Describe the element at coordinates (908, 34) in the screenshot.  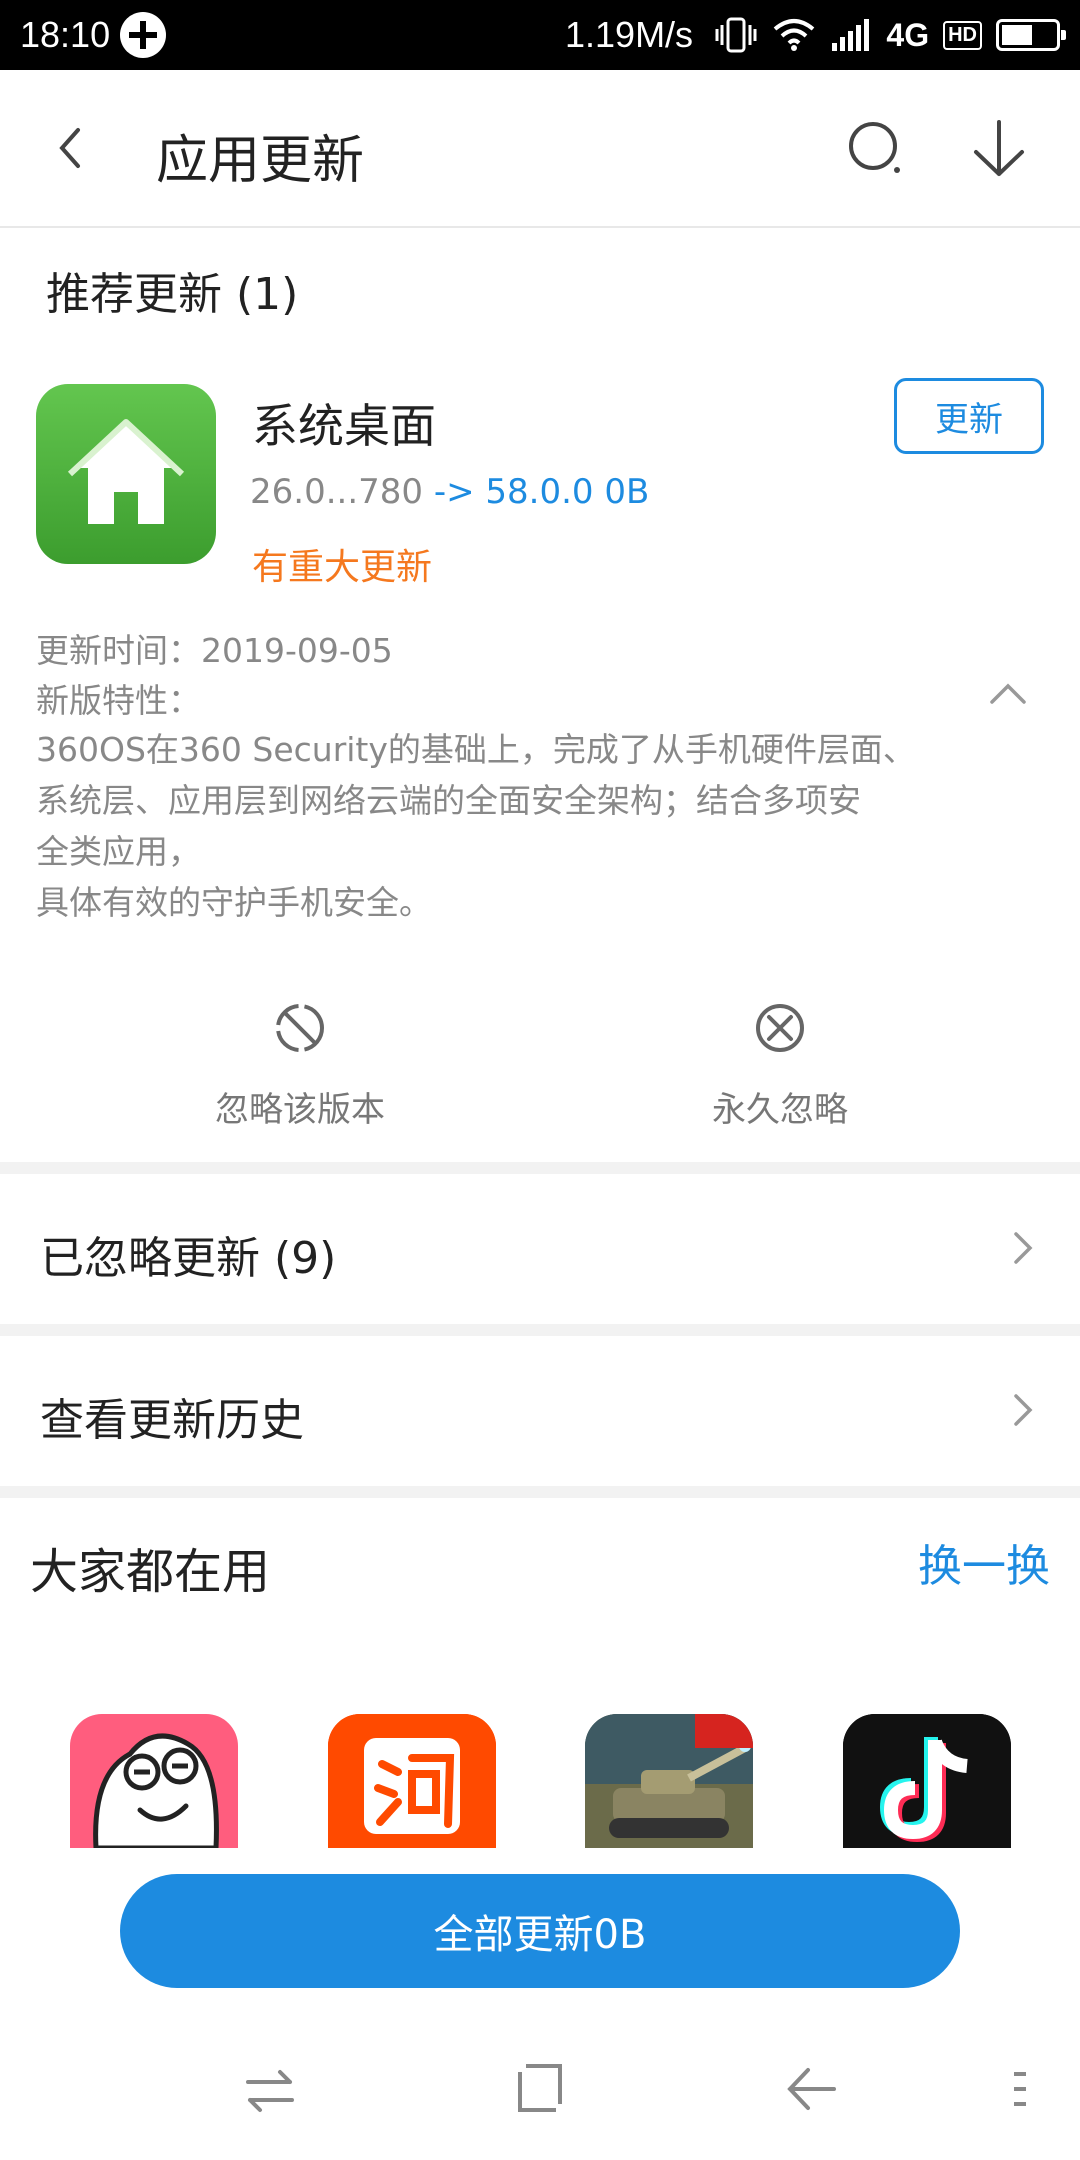
I see `network-type: 4G` at that location.